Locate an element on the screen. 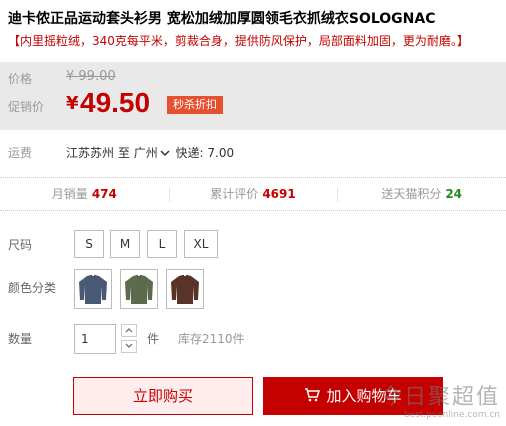 The height and width of the screenshot is (426, 506). product-title: 迪卡侬正品运动套头衫男 宽松加绒加厚圆领毛衣抓绒衣SOLOGNAC is located at coordinates (222, 19).